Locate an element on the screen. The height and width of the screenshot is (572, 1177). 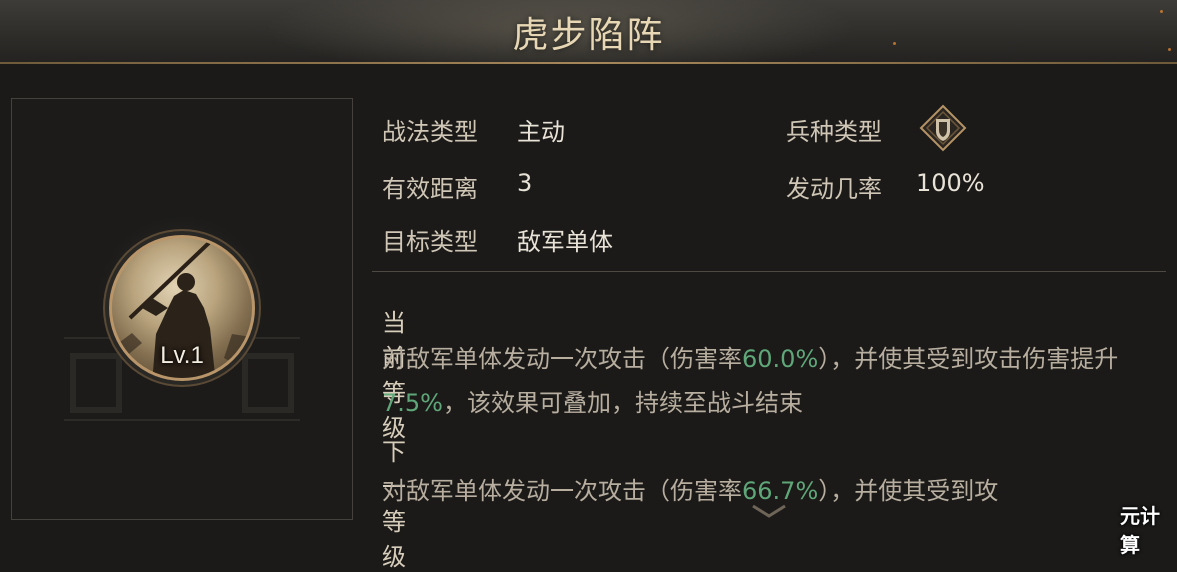
damage-rate-value: 66.7% is located at coordinates (780, 491).